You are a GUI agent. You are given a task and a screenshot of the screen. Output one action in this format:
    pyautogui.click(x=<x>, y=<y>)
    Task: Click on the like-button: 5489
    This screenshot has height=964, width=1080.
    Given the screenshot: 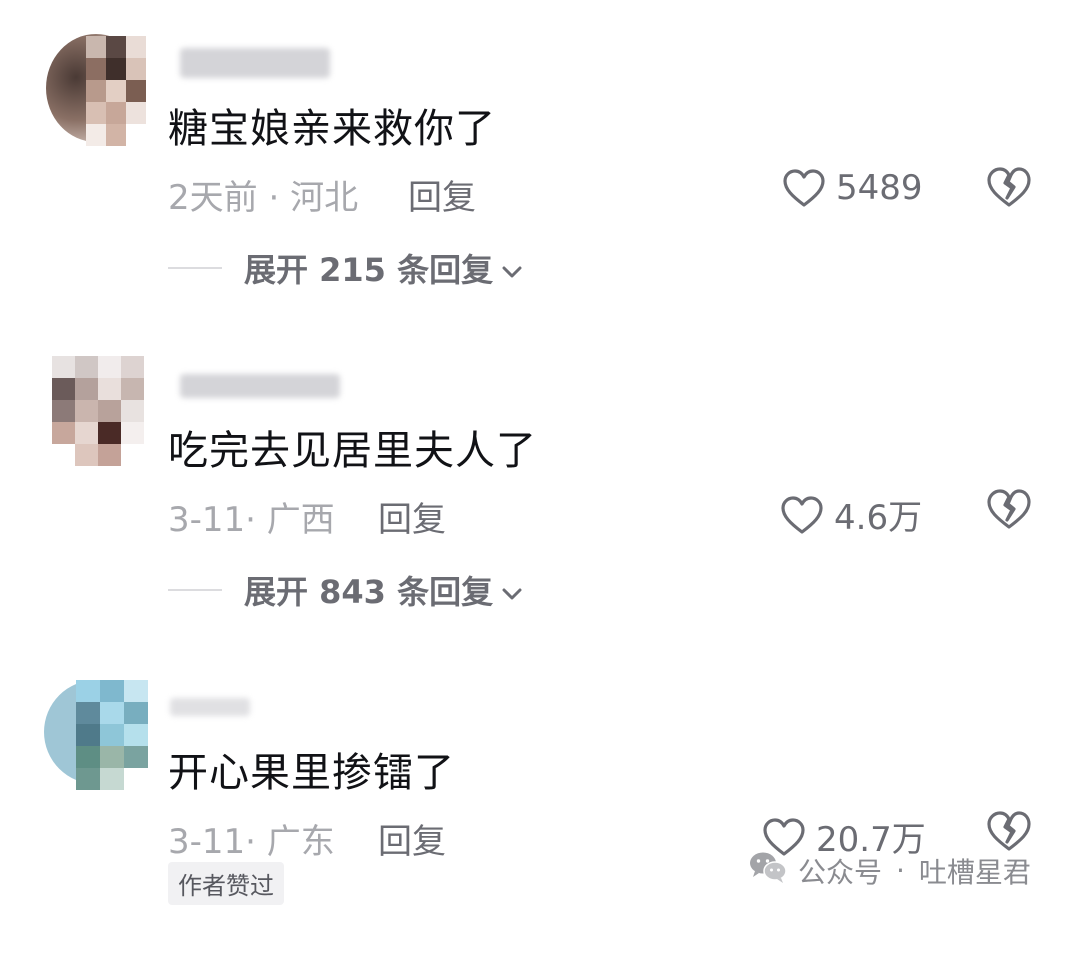 What is the action you would take?
    pyautogui.click(x=852, y=188)
    